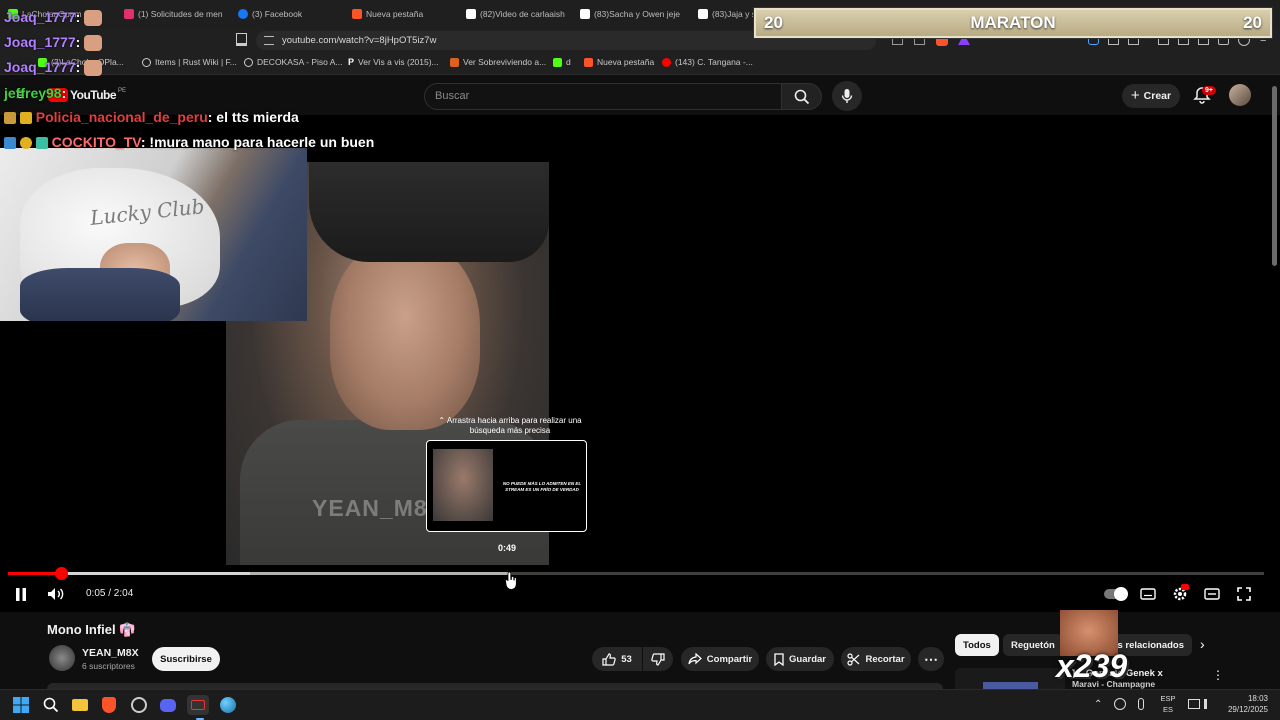 The width and height of the screenshot is (1280, 720). I want to click on volume-button, so click(56, 594).